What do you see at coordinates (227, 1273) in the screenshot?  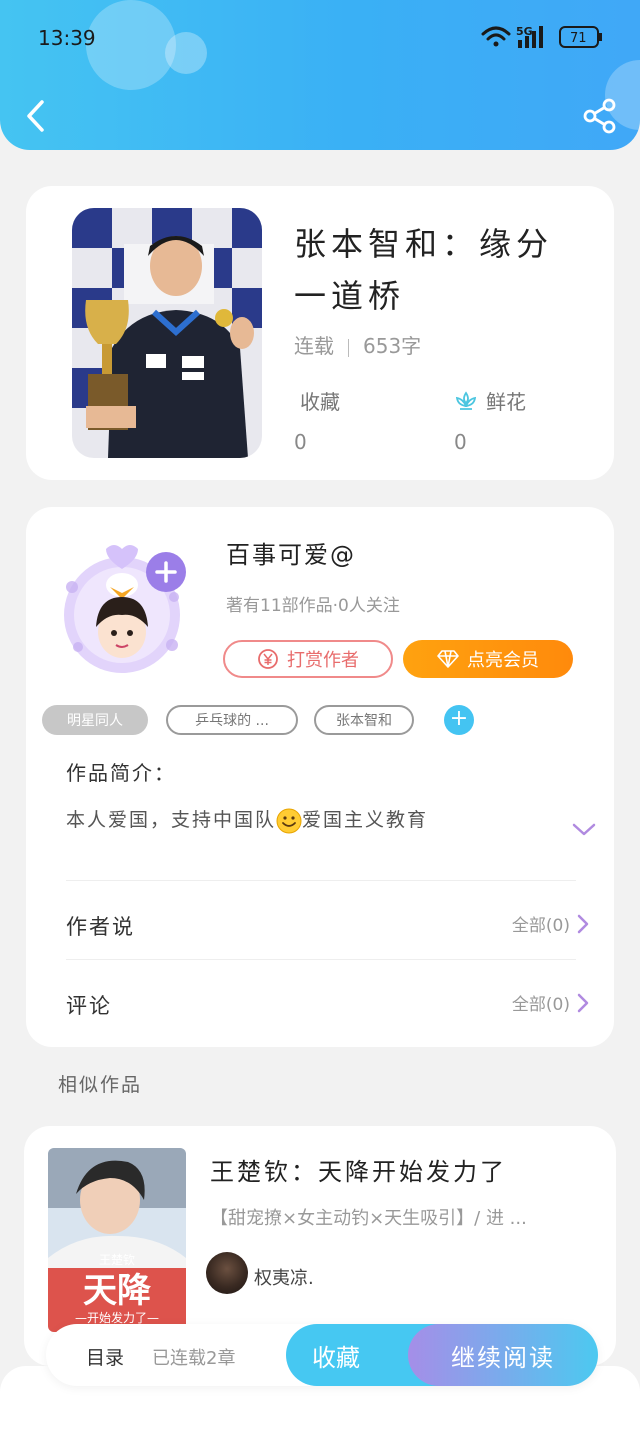 I see `similar-author-avatar` at bounding box center [227, 1273].